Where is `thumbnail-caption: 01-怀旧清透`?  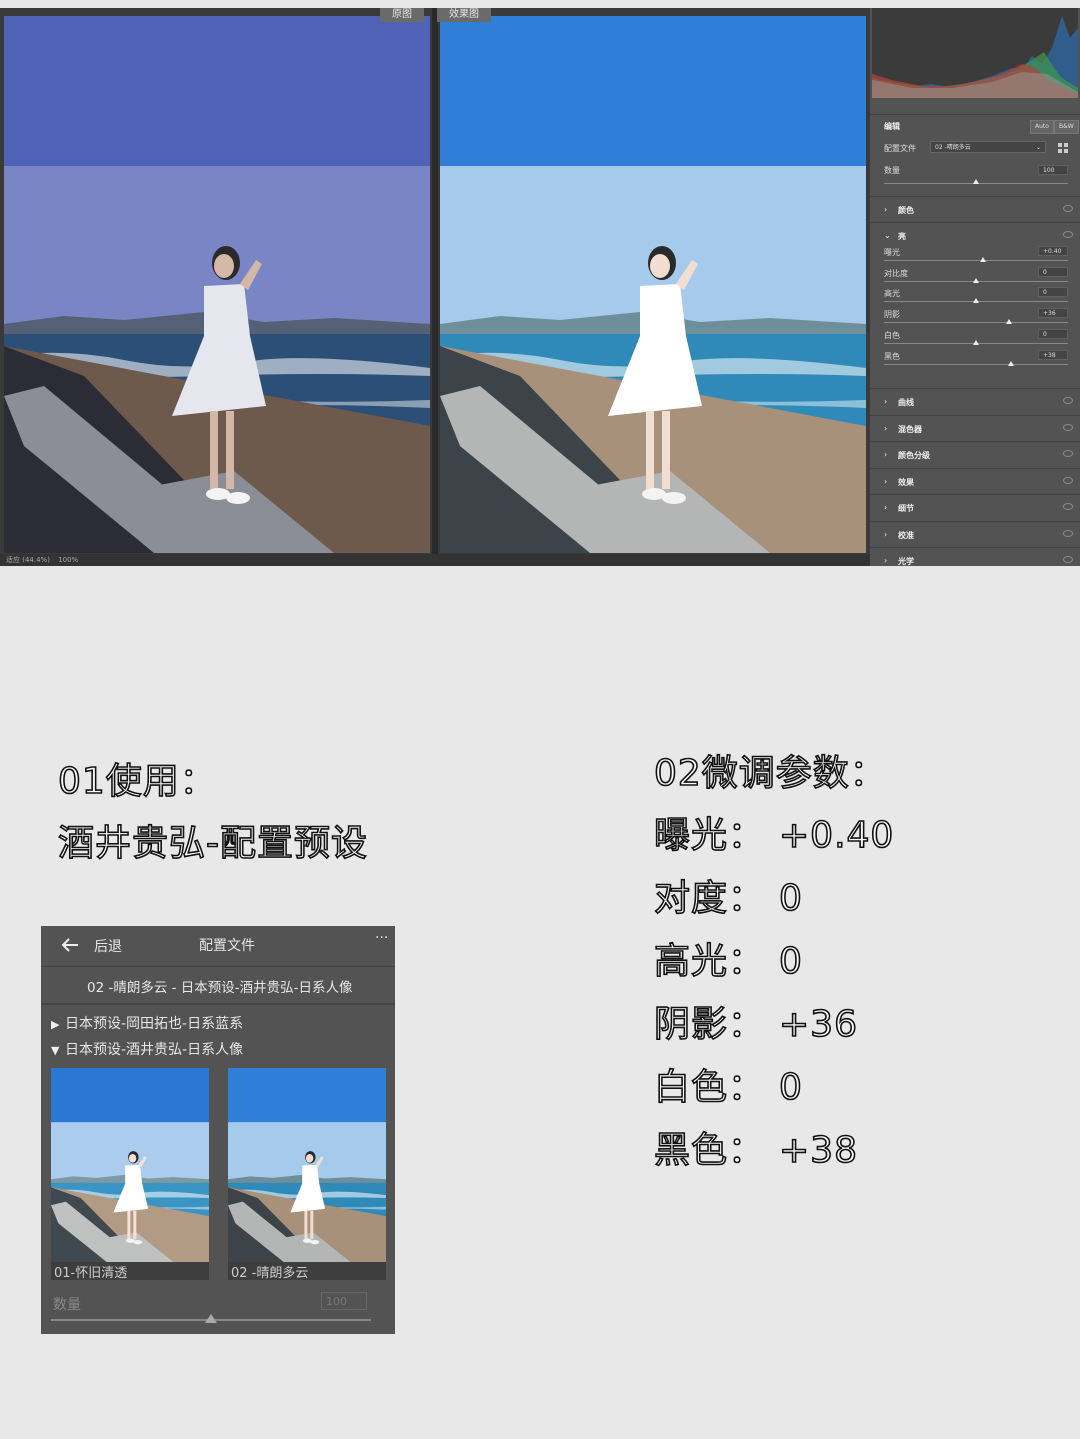 thumbnail-caption: 01-怀旧清透 is located at coordinates (91, 1273).